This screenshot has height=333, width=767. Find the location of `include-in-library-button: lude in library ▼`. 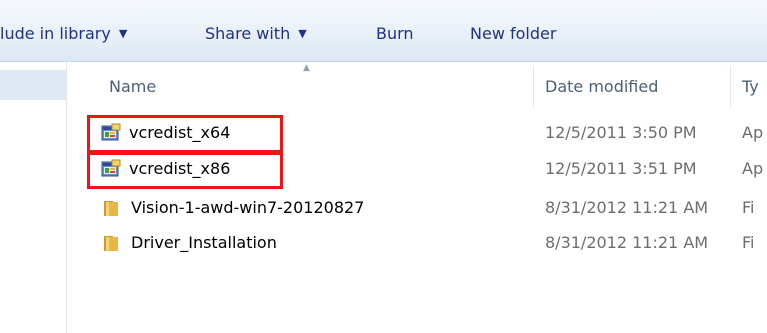

include-in-library-button: lude in library ▼ is located at coordinates (63, 34).